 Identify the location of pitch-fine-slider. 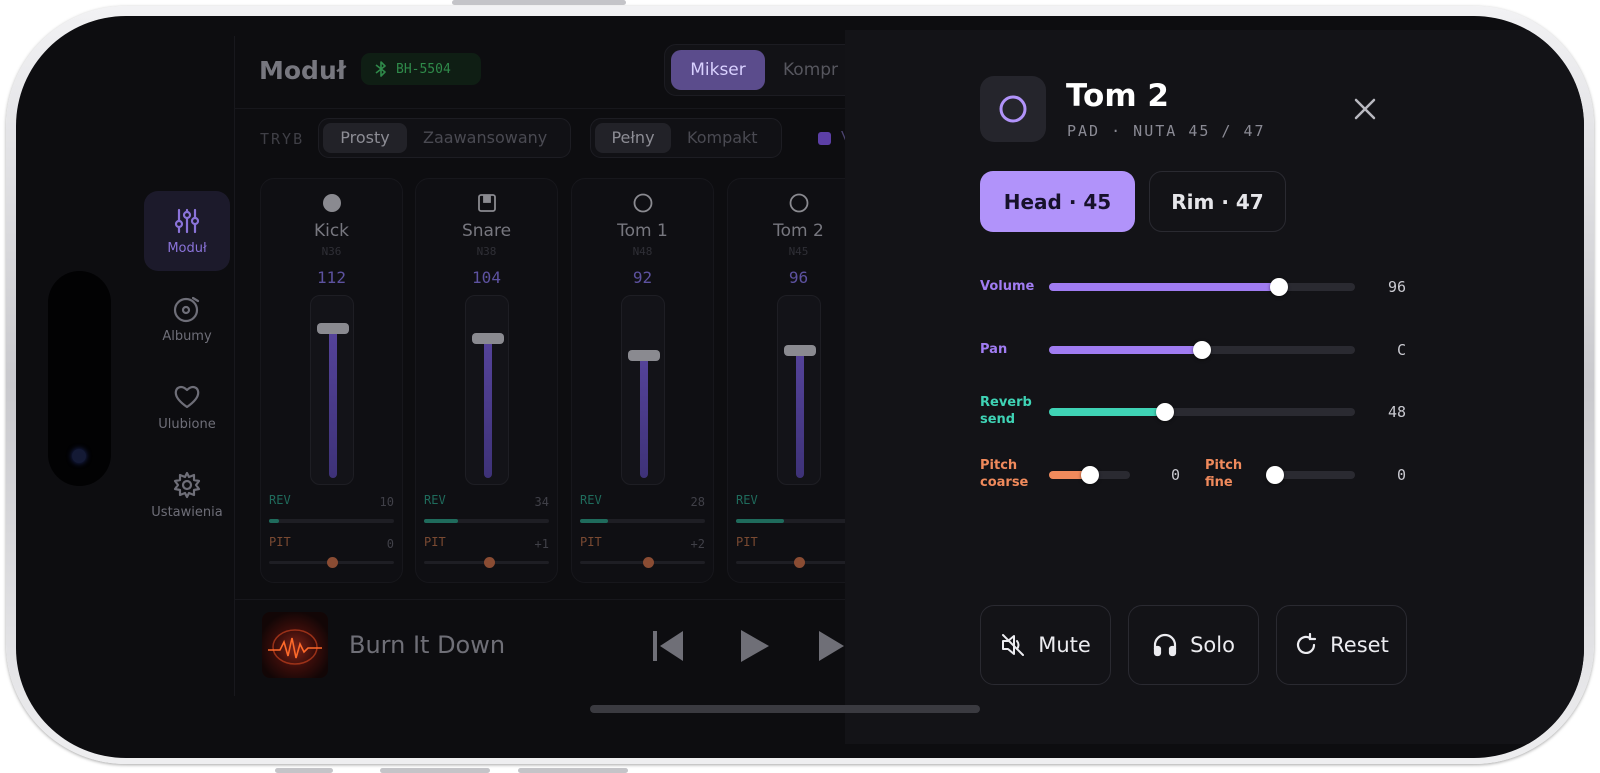
(1310, 475).